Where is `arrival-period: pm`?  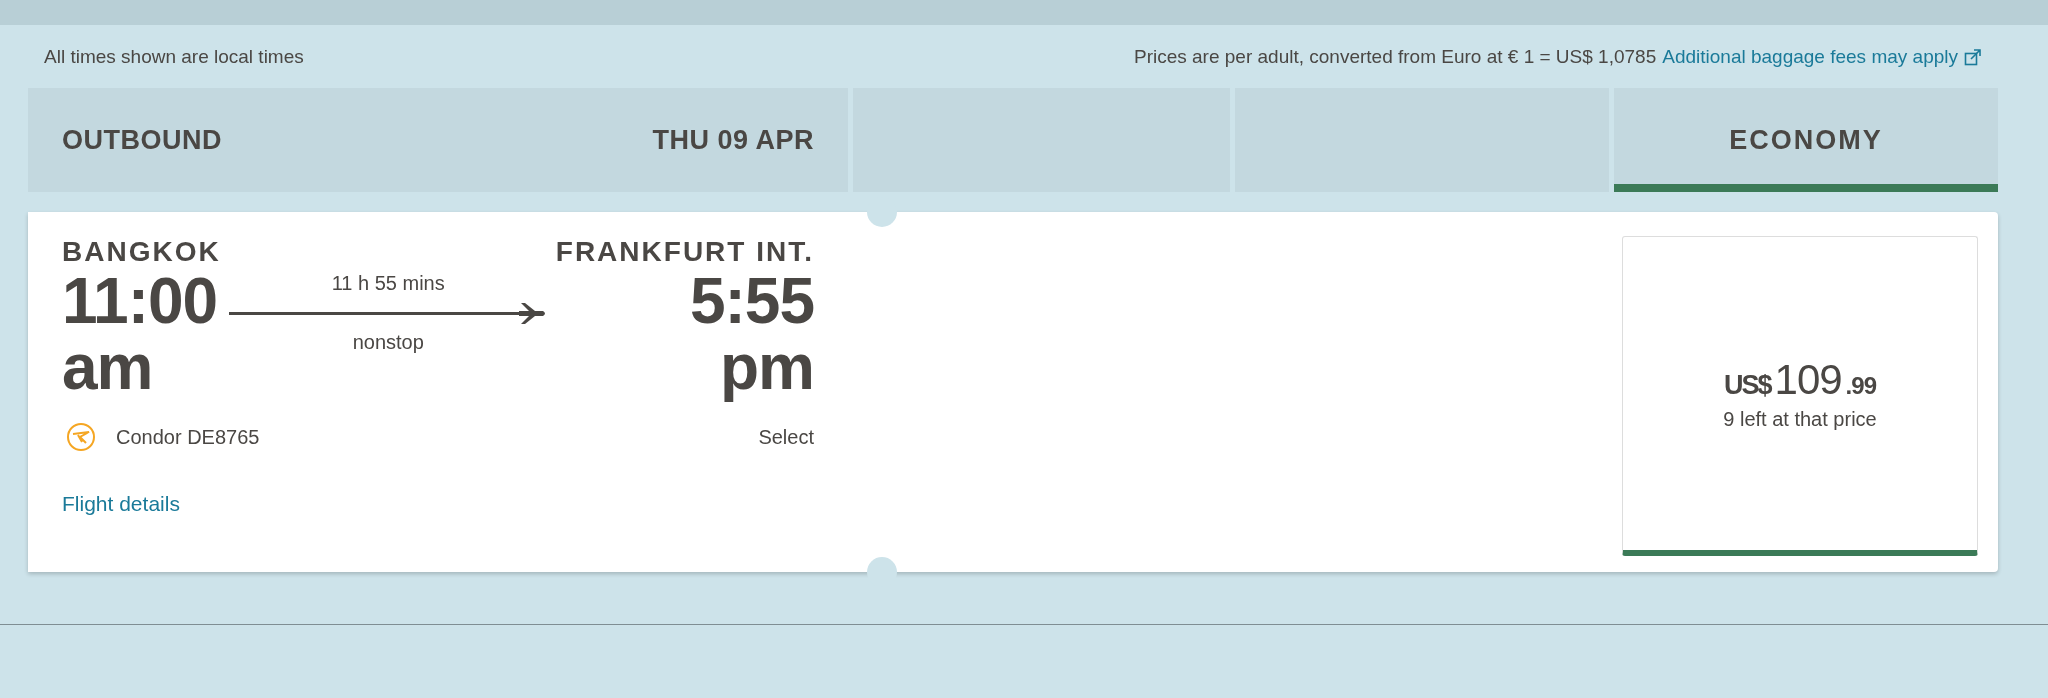 arrival-period: pm is located at coordinates (767, 367).